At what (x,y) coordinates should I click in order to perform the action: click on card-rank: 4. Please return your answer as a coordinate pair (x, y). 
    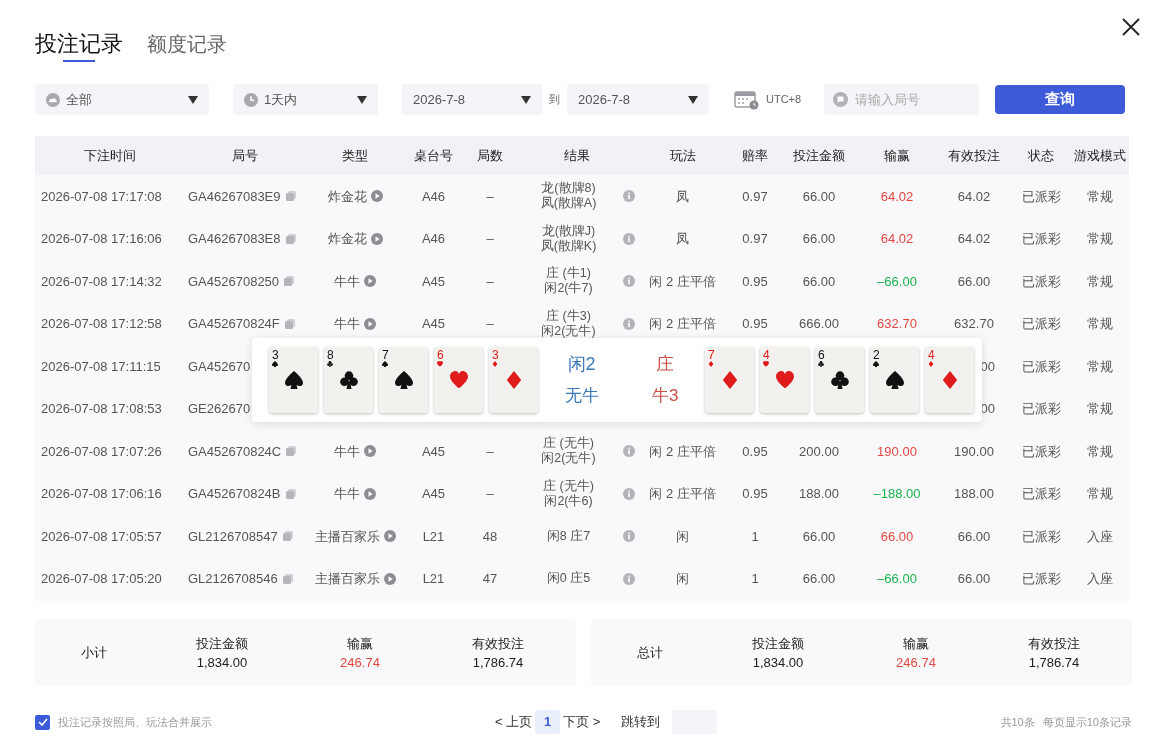
    Looking at the image, I should click on (766, 355).